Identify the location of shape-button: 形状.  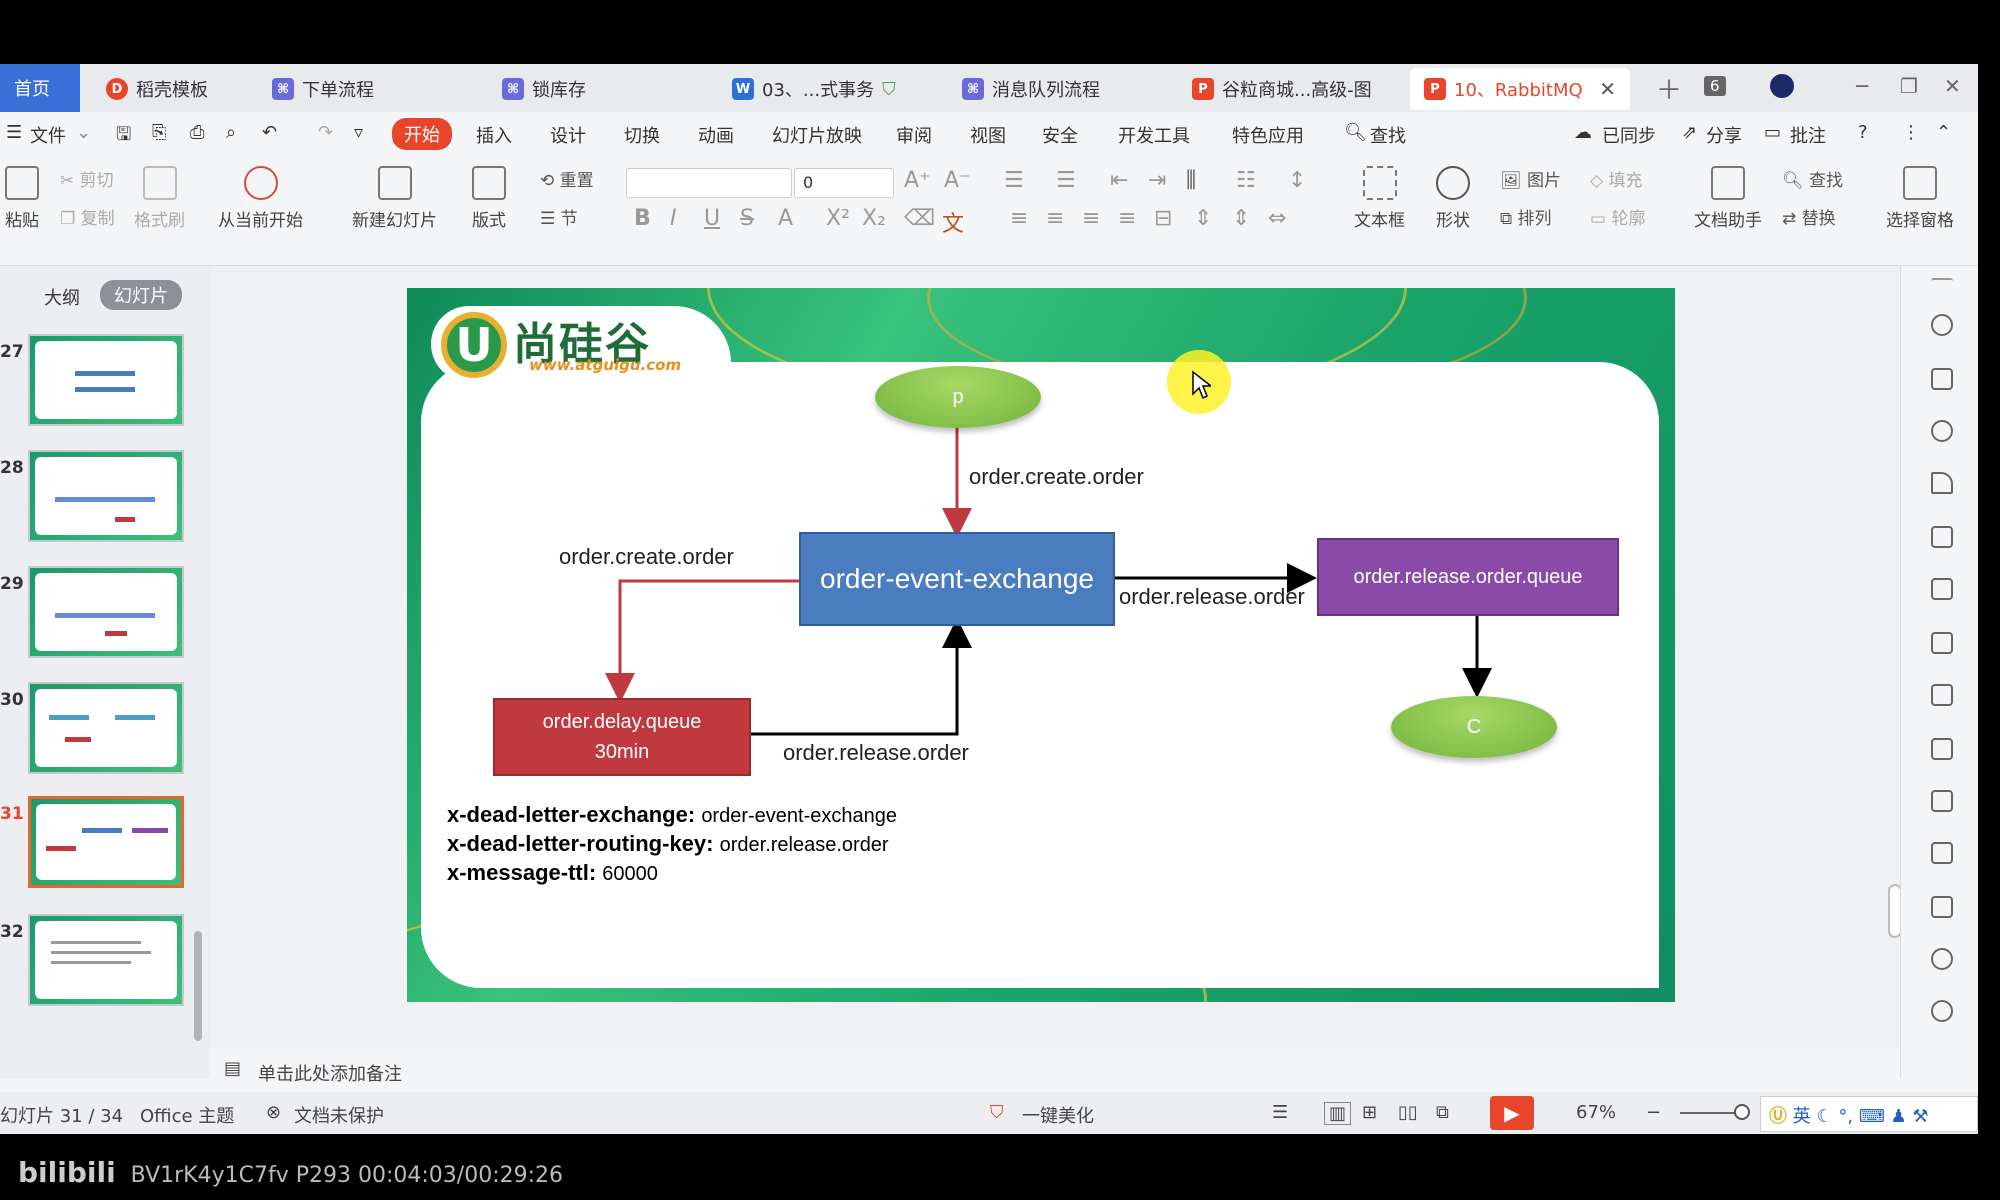
(1453, 198).